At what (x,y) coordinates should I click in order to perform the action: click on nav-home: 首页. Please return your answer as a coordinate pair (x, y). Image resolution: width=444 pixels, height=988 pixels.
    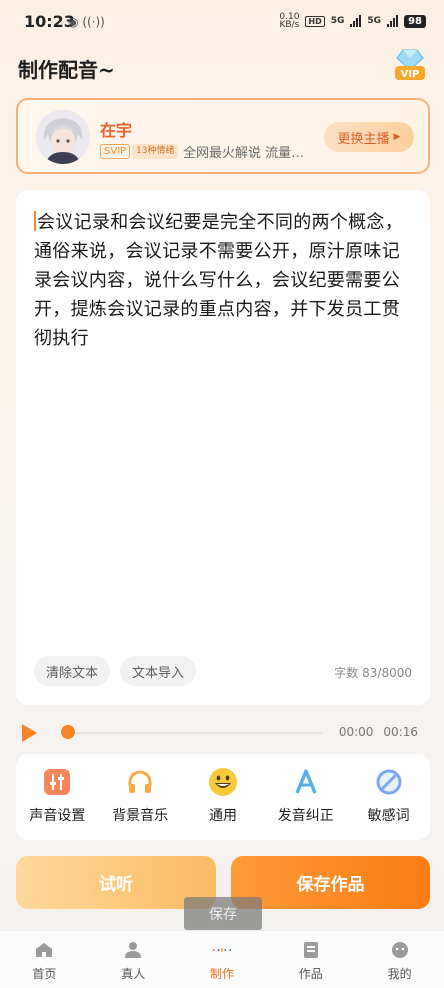
    Looking at the image, I should click on (44, 959).